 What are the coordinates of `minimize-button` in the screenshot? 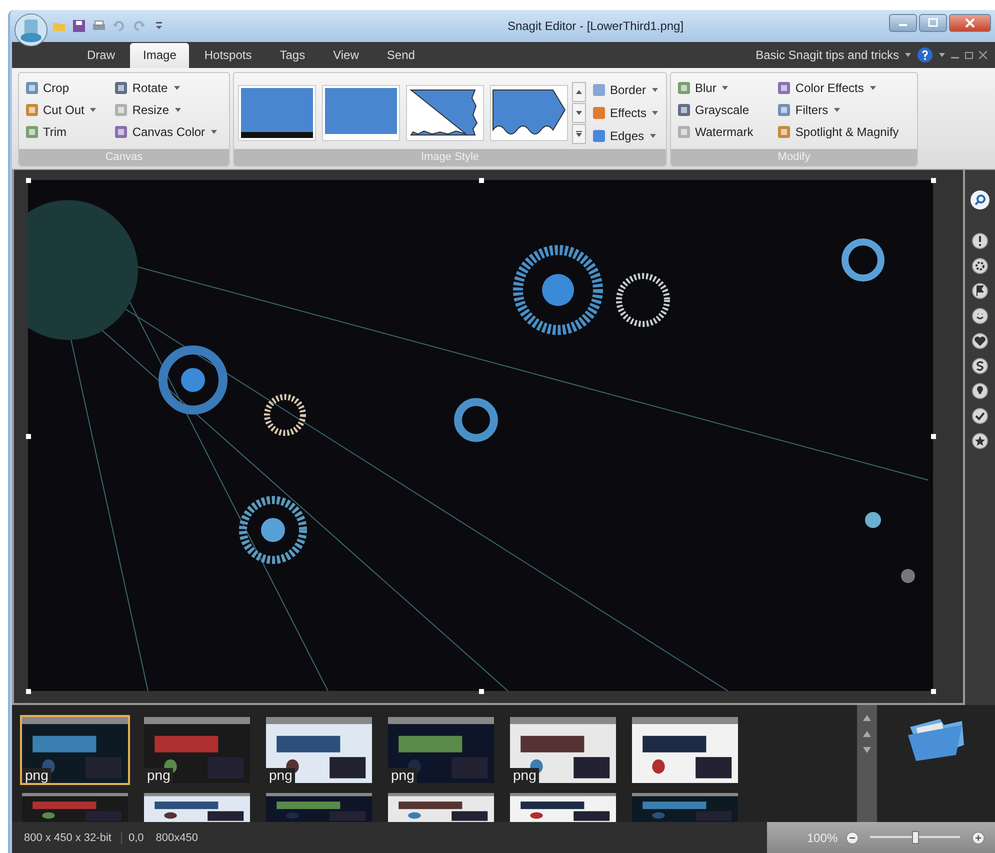 It's located at (903, 23).